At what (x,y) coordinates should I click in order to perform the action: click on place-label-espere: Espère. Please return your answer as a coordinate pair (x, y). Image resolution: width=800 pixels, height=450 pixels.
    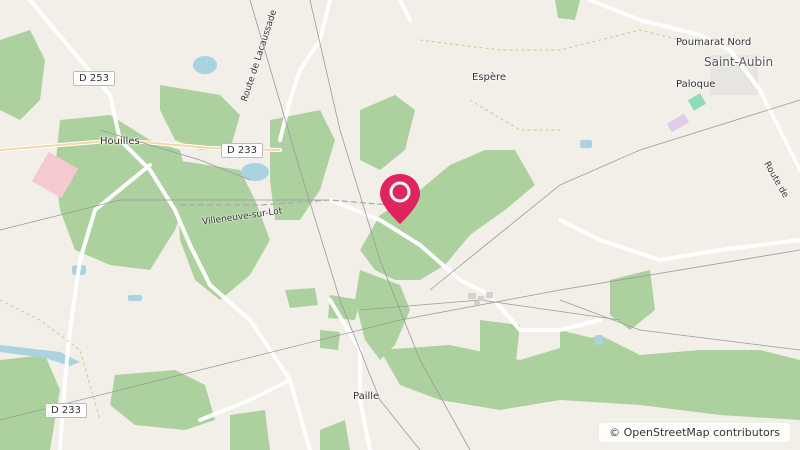
    Looking at the image, I should click on (489, 77).